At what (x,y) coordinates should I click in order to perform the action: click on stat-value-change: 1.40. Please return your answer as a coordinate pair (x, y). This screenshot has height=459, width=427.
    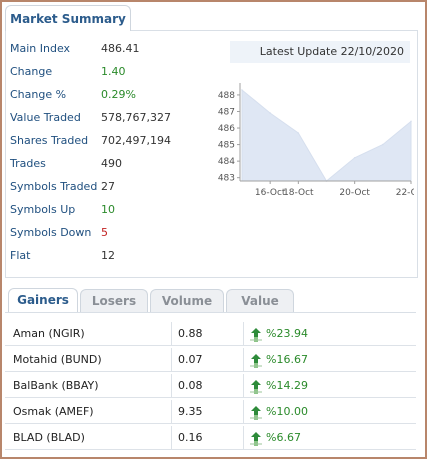
    Looking at the image, I should click on (113, 71).